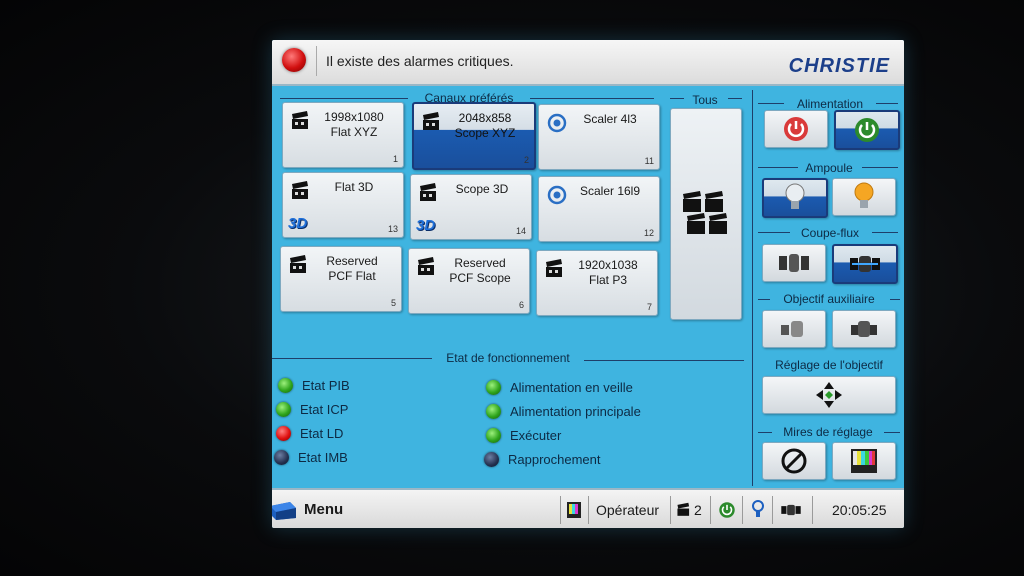 This screenshot has width=1024, height=576. What do you see at coordinates (571, 387) in the screenshot?
I see `status-label-standby-power: Alimentation en veille` at bounding box center [571, 387].